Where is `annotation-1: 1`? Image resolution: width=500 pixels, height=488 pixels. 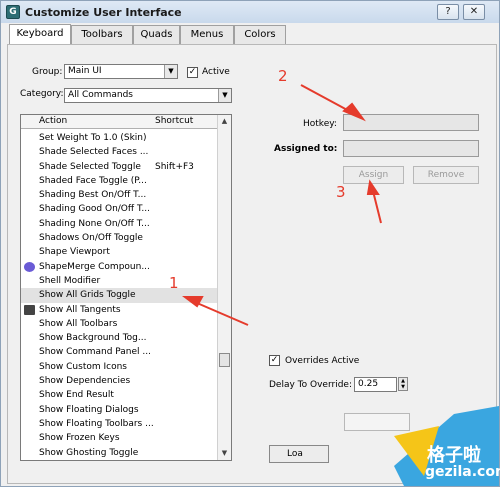
annotation-1: 1 is located at coordinates (174, 283).